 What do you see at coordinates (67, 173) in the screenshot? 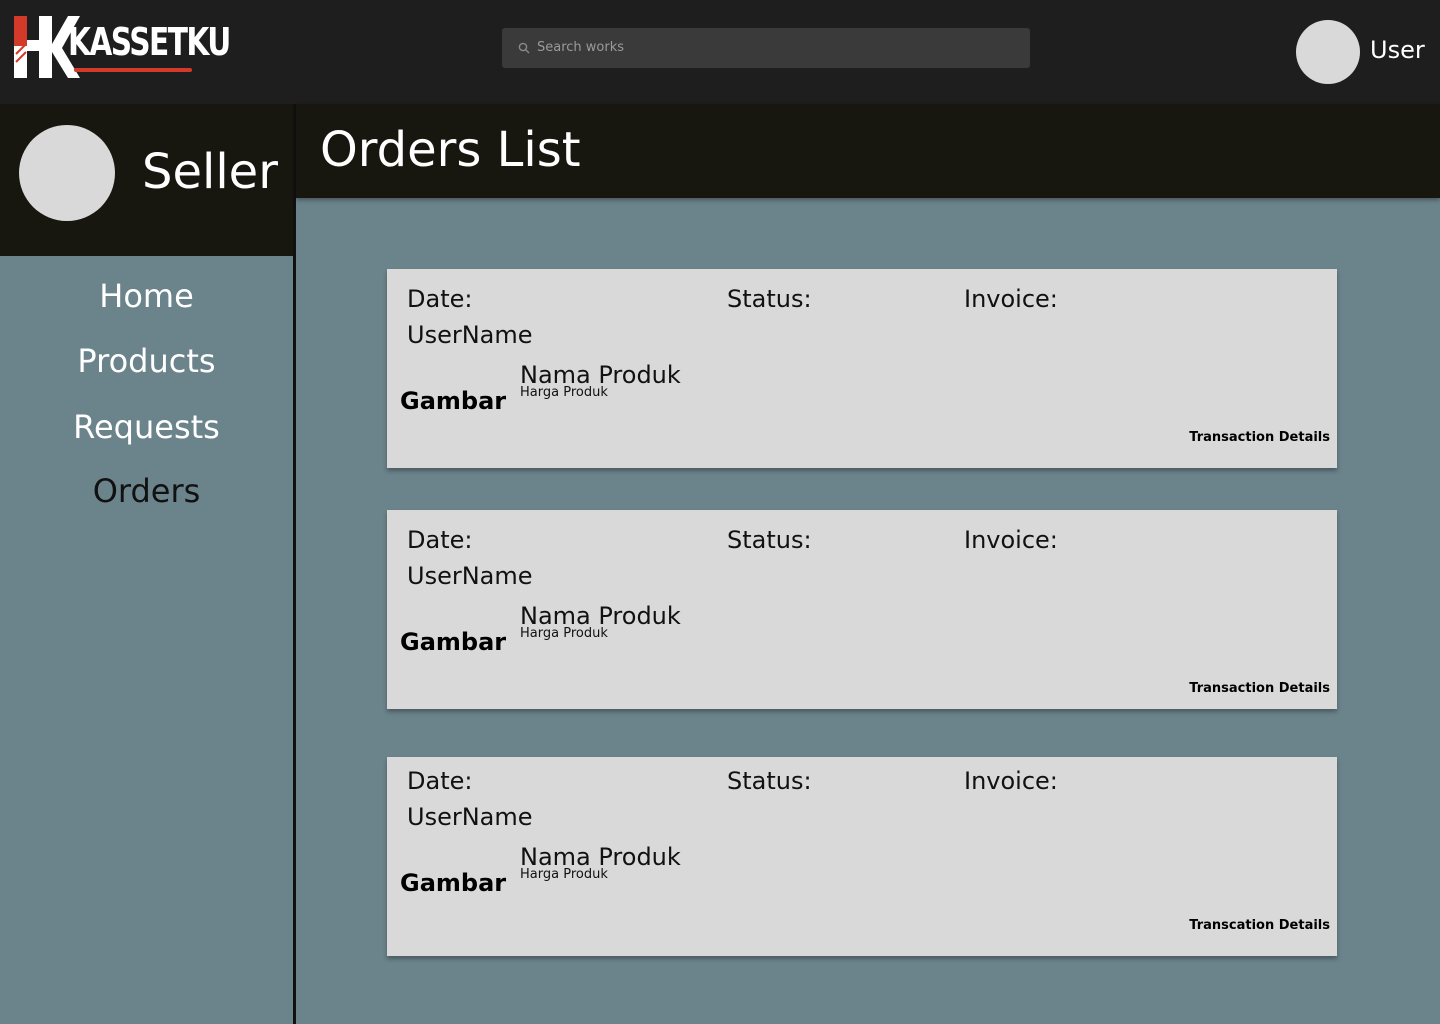
I see `seller-avatar` at bounding box center [67, 173].